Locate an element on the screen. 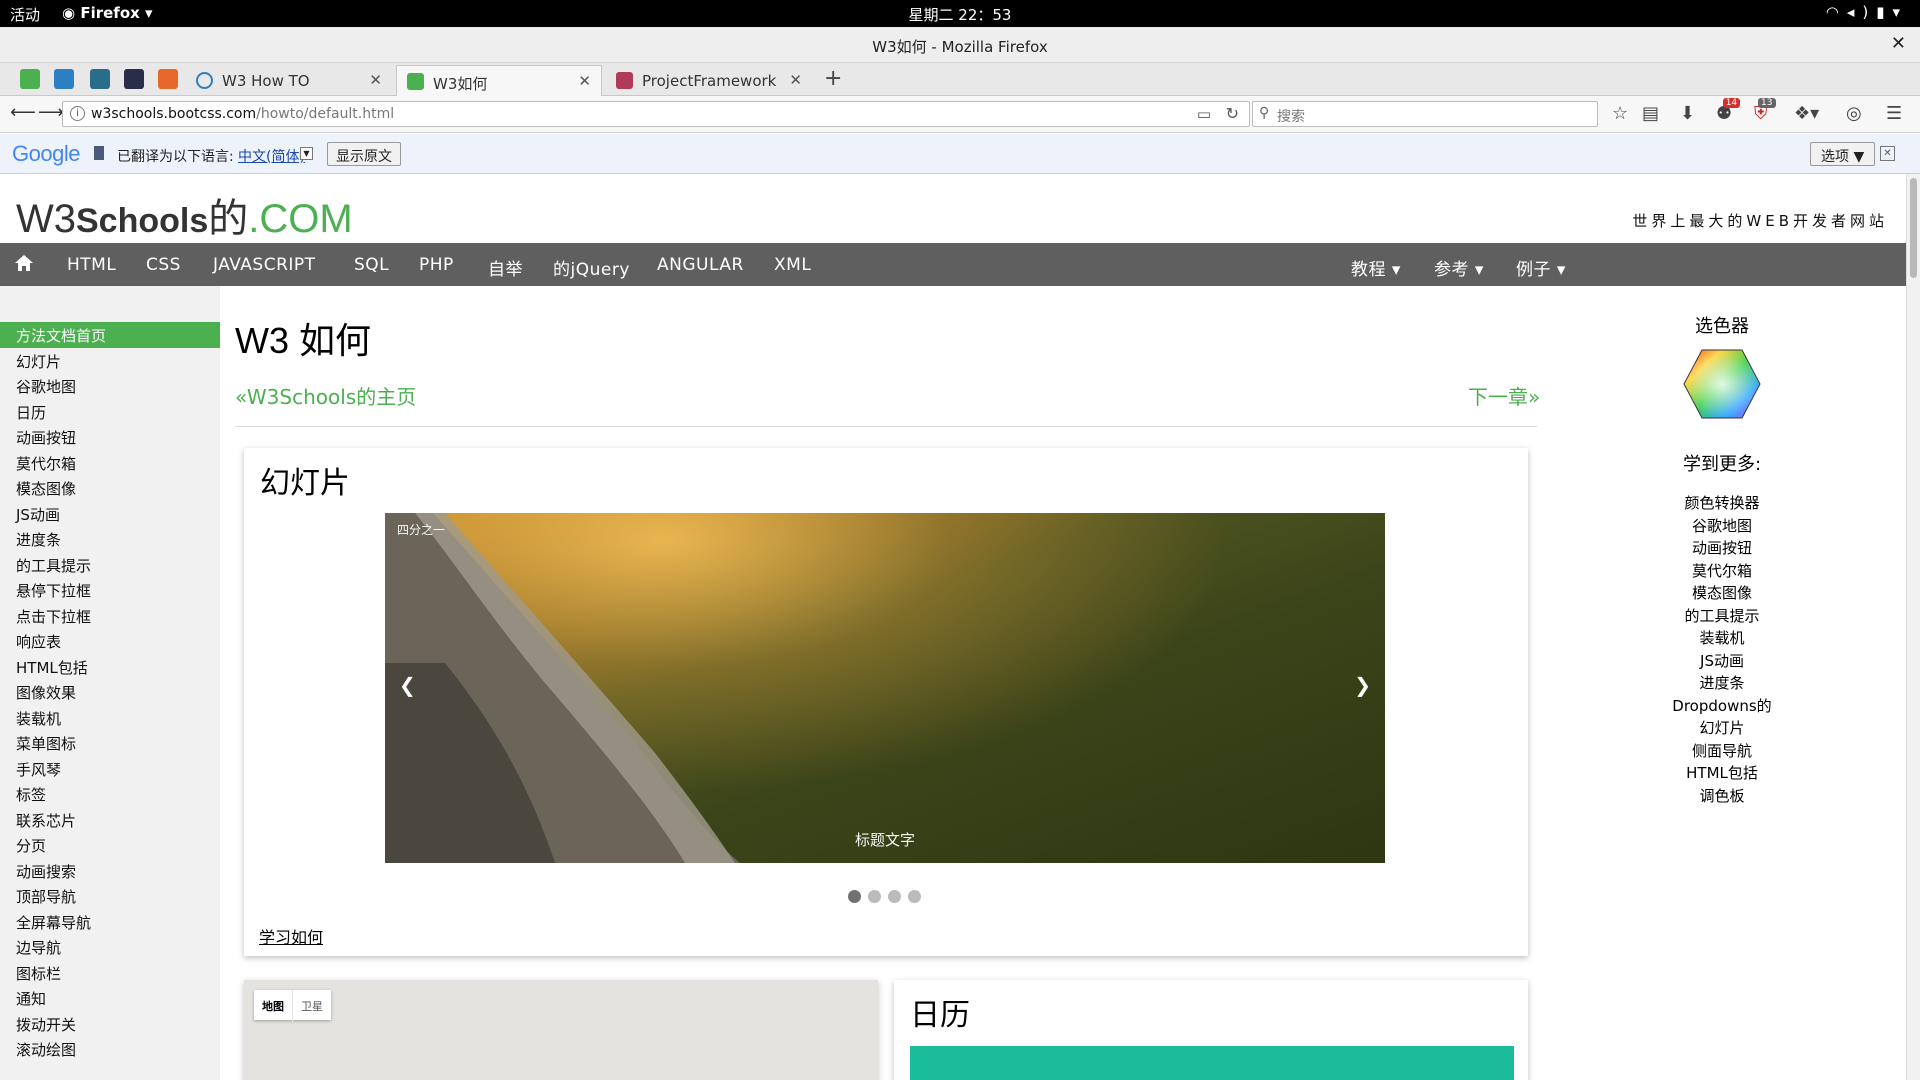  tab-w3-ruhe: W3如何 ✕ is located at coordinates (499, 80).